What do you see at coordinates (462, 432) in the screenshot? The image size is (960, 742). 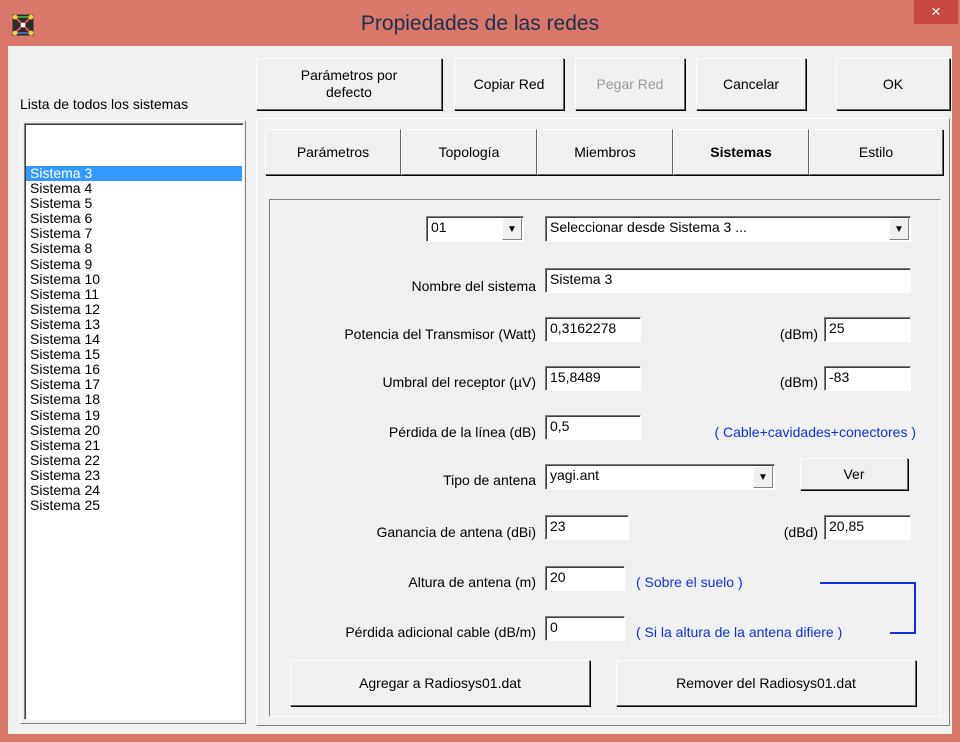 I see `line-loss-label: Pérdida de la línea (dB)` at bounding box center [462, 432].